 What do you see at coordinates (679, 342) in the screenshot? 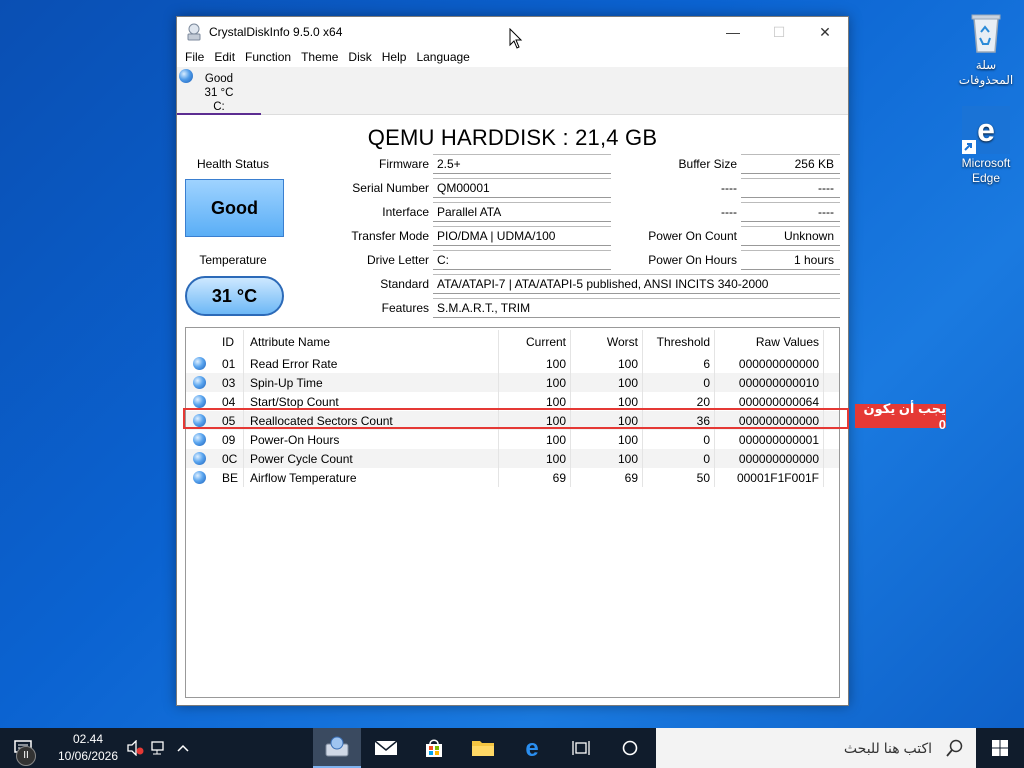
I see `col-threshold: Threshold` at bounding box center [679, 342].